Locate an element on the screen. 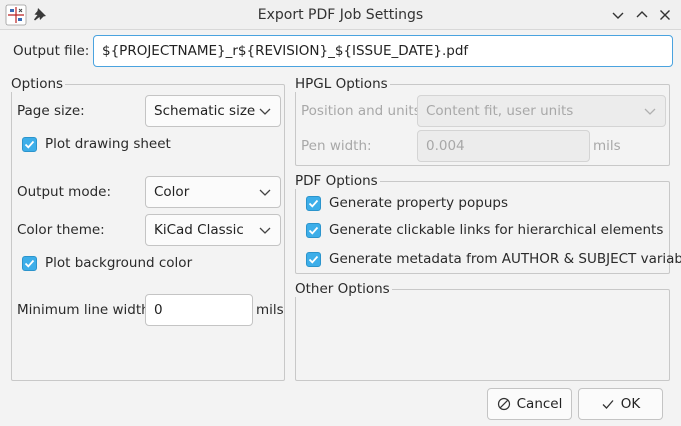 The width and height of the screenshot is (681, 426). plot-drawing-sheet-label: Plot drawing sheet is located at coordinates (108, 144).